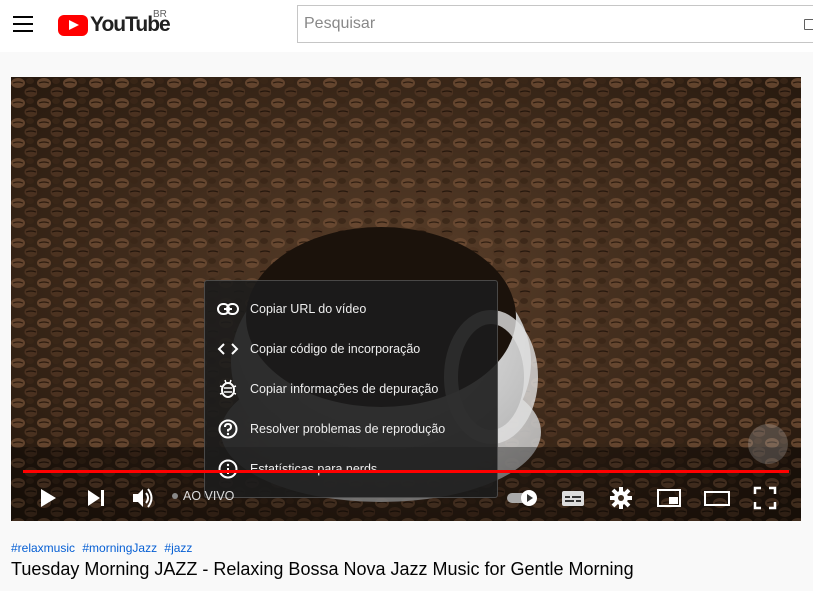 This screenshot has height=591, width=813. I want to click on copy-debug-info-label: Copiar informações de depuração, so click(344, 389).